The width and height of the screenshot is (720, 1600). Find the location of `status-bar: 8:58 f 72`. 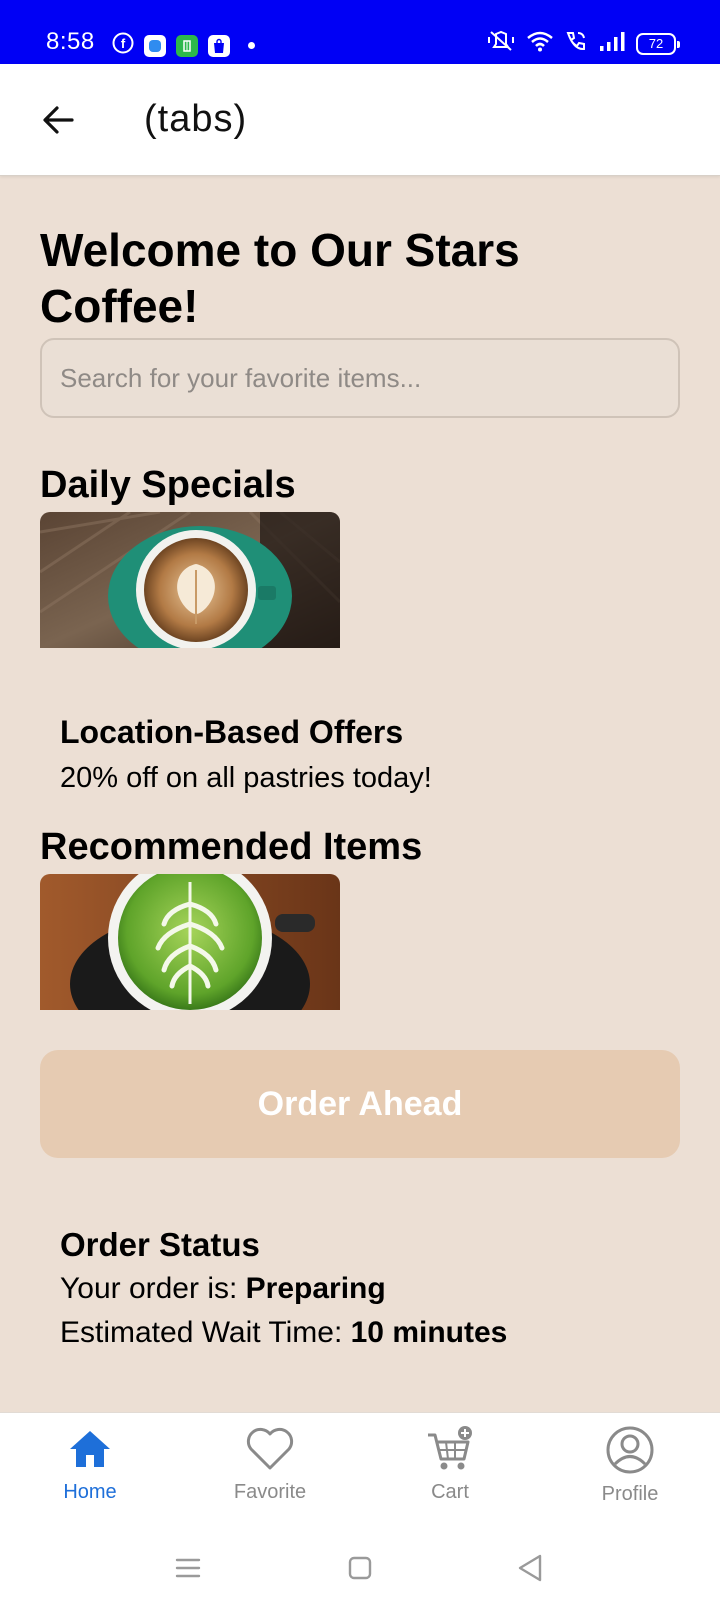

status-bar: 8:58 f 72 is located at coordinates (360, 32).